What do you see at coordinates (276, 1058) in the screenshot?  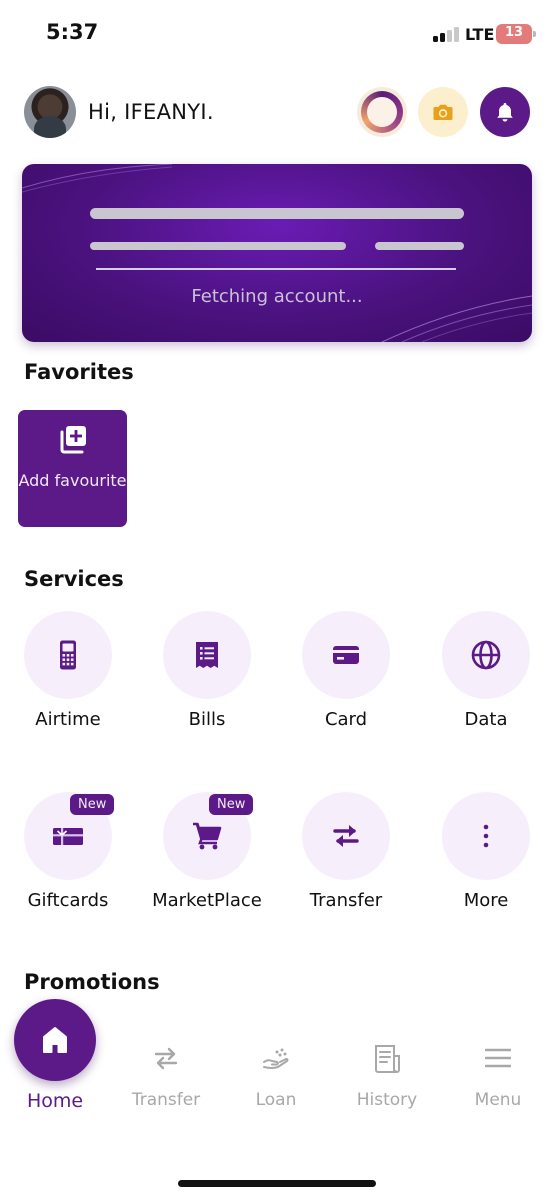 I see `nav-loan-icon` at bounding box center [276, 1058].